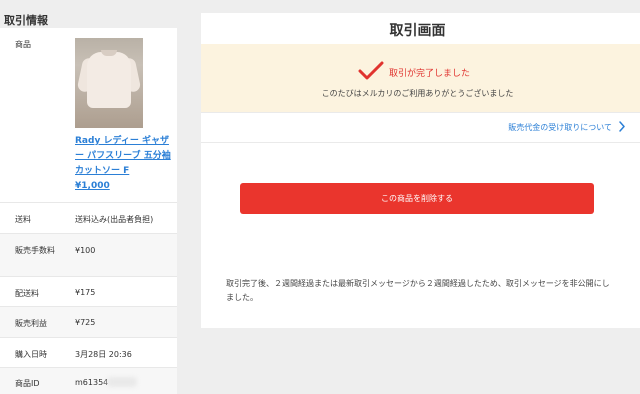  I want to click on profit-row: 販売利益 ¥725, so click(88, 322).